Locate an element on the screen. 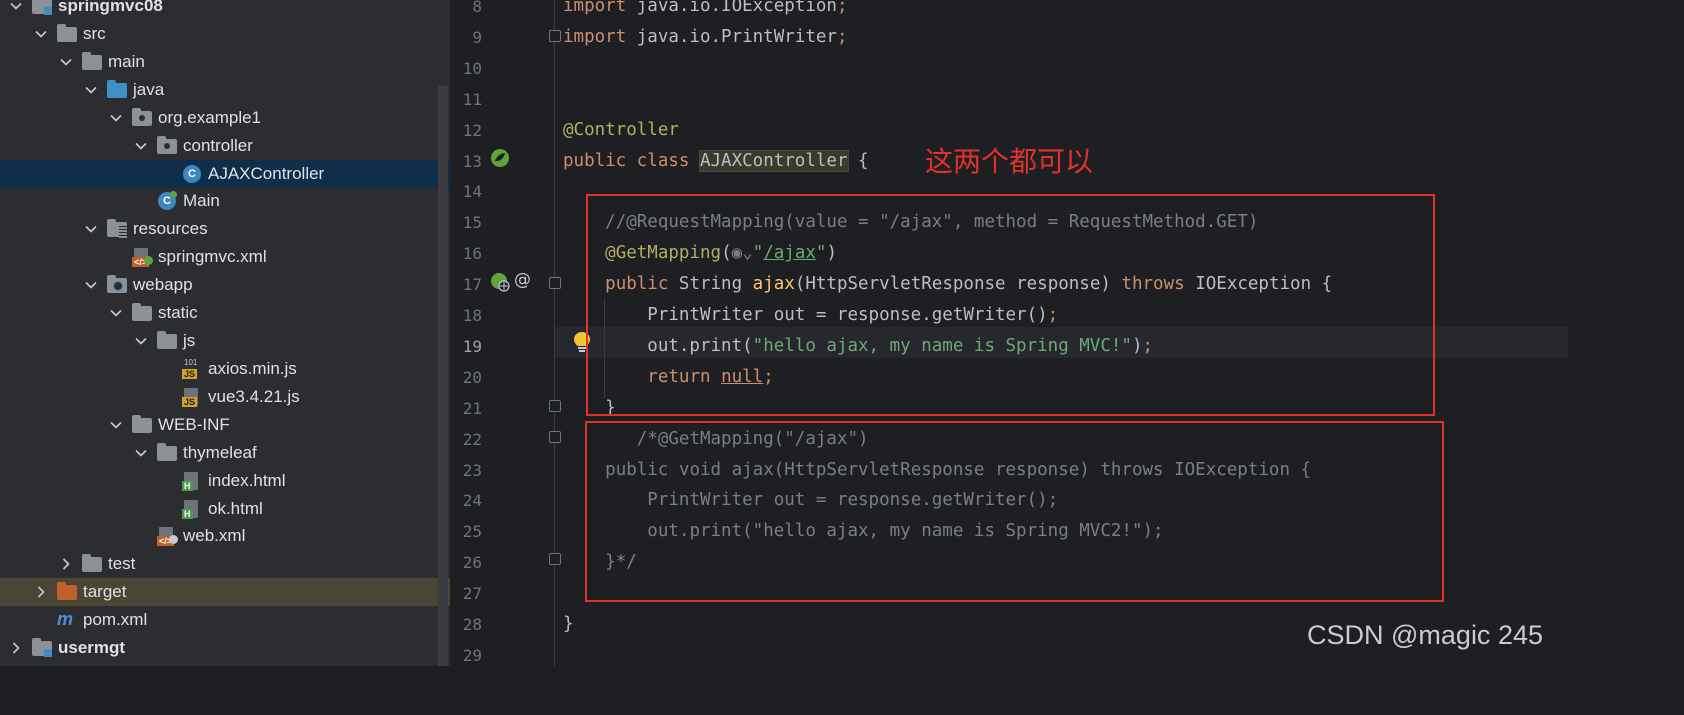  tree-item: resources is located at coordinates (225, 229).